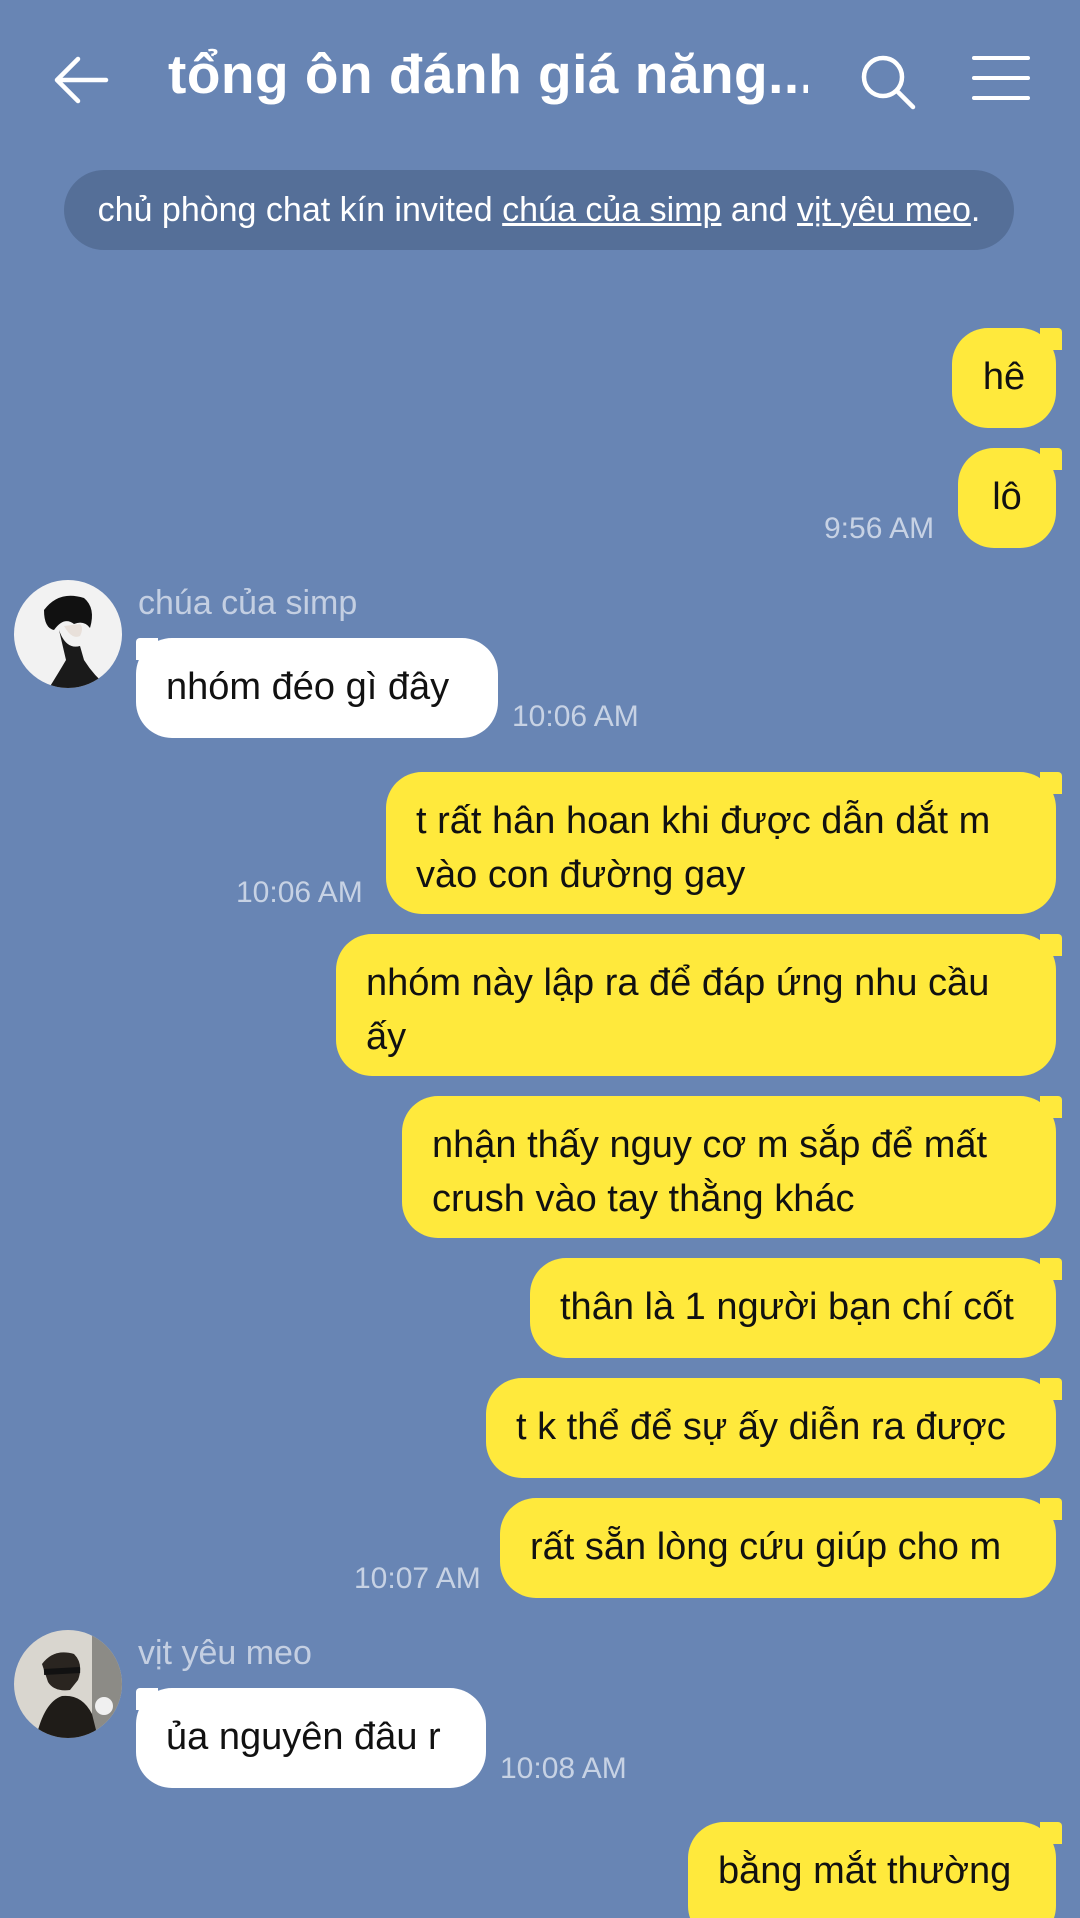 Image resolution: width=1080 pixels, height=1918 pixels. What do you see at coordinates (225, 1653) in the screenshot?
I see `sender-name: vịt yêu meo` at bounding box center [225, 1653].